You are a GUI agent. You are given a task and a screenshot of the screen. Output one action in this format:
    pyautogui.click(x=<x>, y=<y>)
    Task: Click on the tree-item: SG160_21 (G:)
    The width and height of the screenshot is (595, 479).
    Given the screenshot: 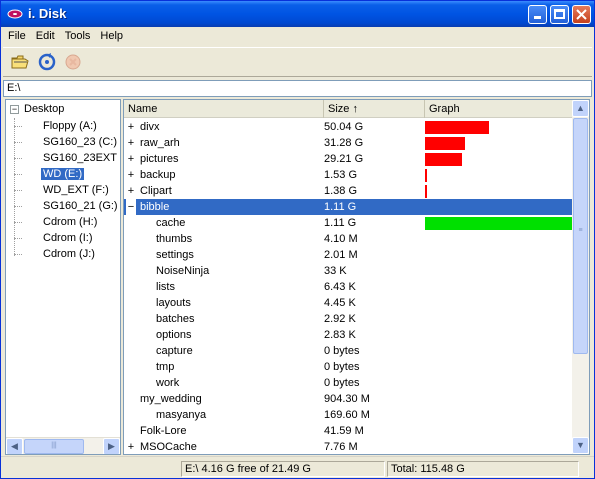 What is the action you would take?
    pyautogui.click(x=67, y=206)
    